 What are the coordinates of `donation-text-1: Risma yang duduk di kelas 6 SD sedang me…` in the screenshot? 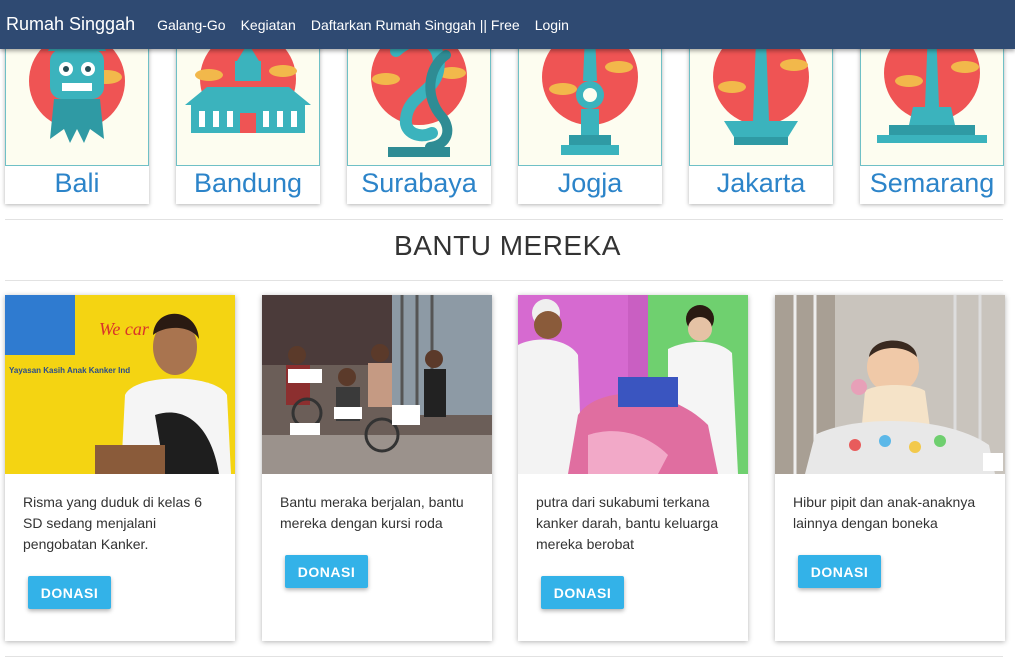 It's located at (112, 523).